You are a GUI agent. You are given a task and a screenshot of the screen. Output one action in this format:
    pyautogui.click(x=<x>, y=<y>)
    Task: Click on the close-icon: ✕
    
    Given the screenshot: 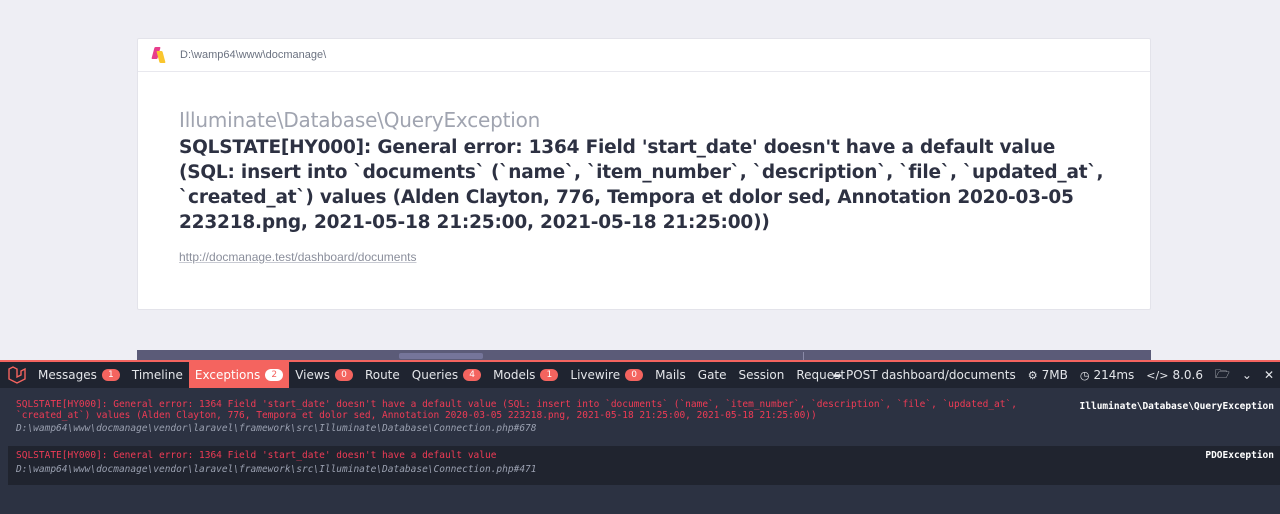 What is the action you would take?
    pyautogui.click(x=1268, y=375)
    